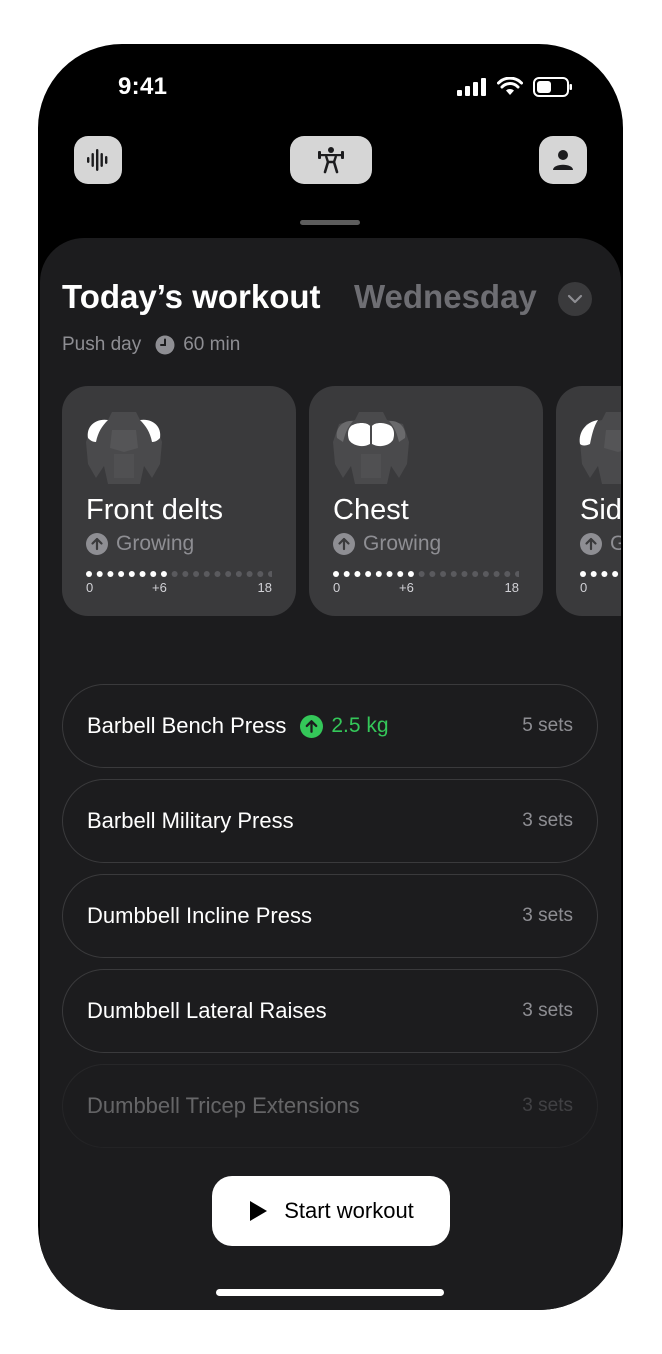  I want to click on exercise-name: Barbell Military Press, so click(190, 820).